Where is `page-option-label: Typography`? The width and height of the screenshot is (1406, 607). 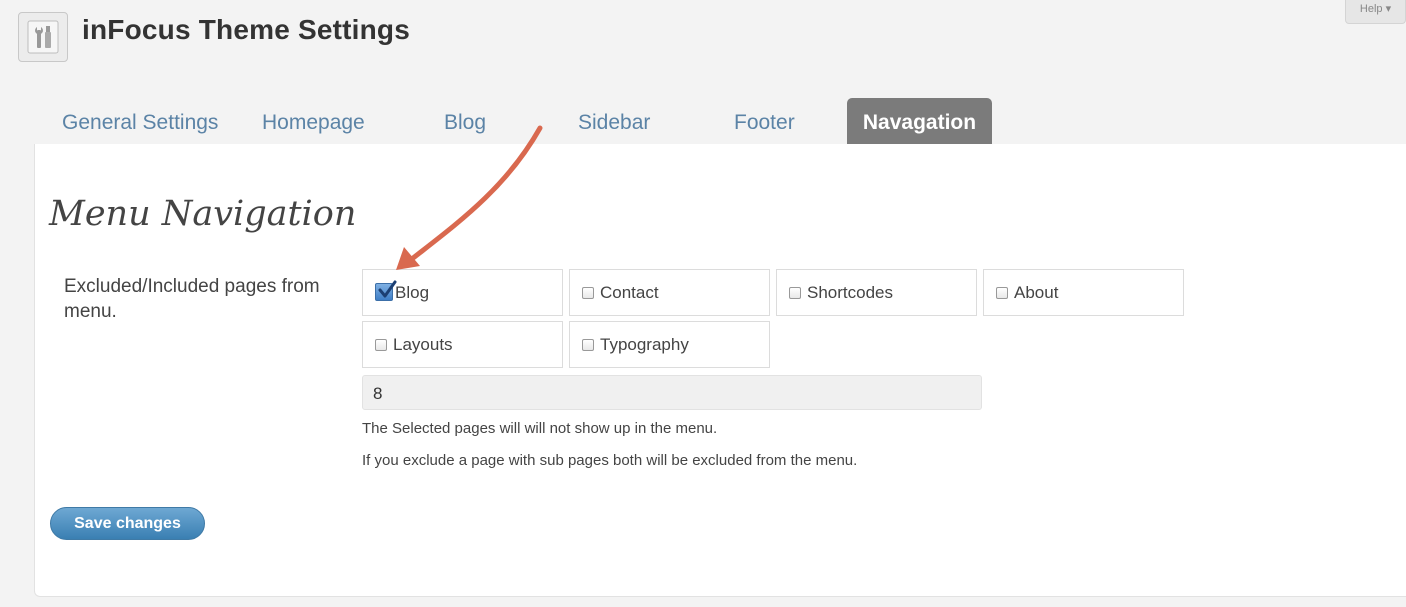 page-option-label: Typography is located at coordinates (644, 344).